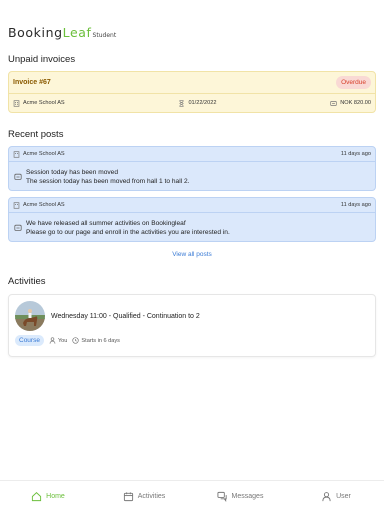 The image size is (384, 512). What do you see at coordinates (29, 340) in the screenshot?
I see `course-badge: Course` at bounding box center [29, 340].